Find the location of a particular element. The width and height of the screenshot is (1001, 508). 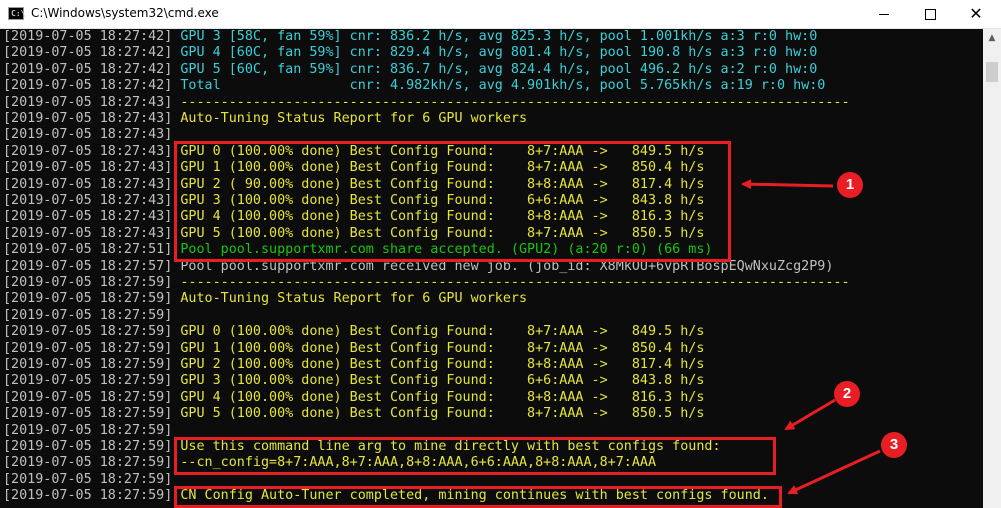

scroll-thumb is located at coordinates (992, 72).